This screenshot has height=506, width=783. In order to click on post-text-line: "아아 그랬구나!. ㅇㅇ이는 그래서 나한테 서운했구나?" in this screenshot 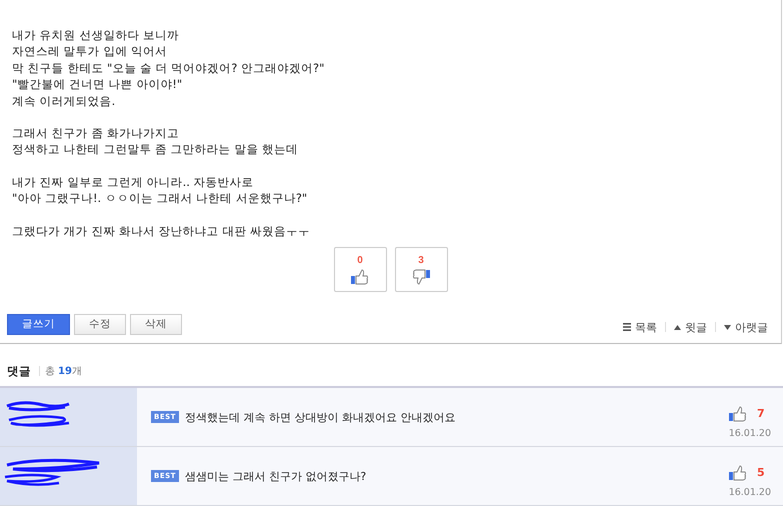, I will do `click(160, 198)`.